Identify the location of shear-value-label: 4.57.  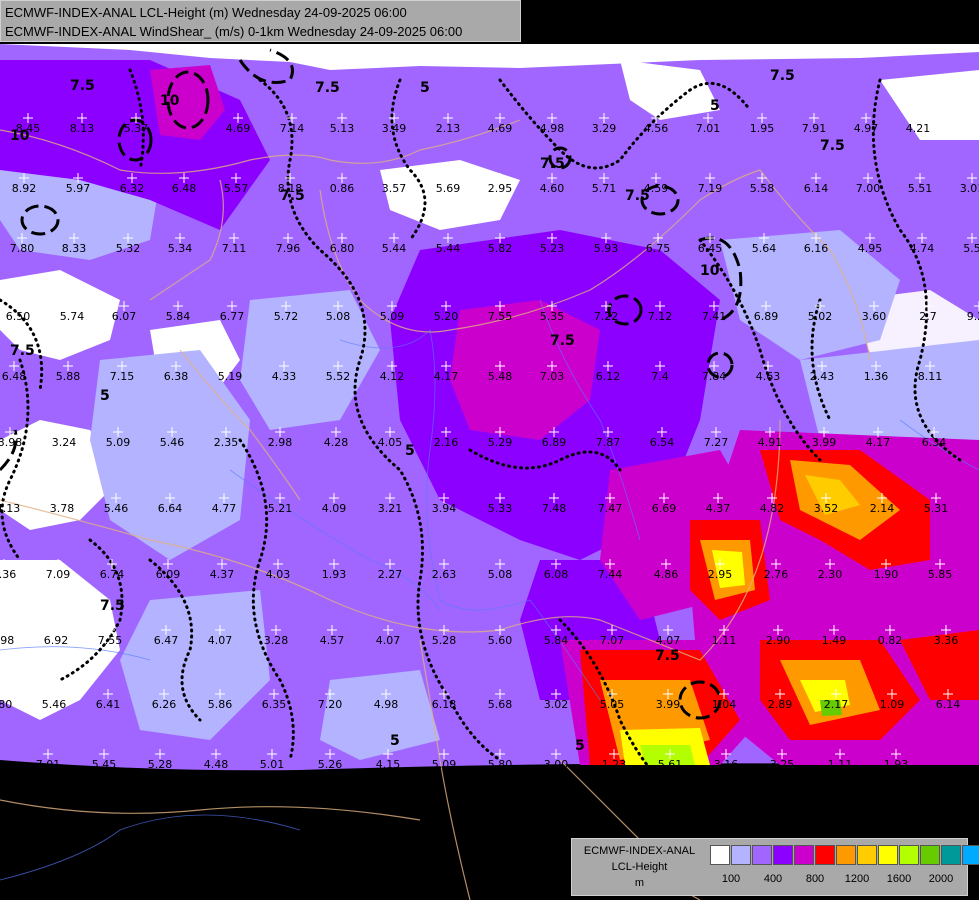
(332, 640).